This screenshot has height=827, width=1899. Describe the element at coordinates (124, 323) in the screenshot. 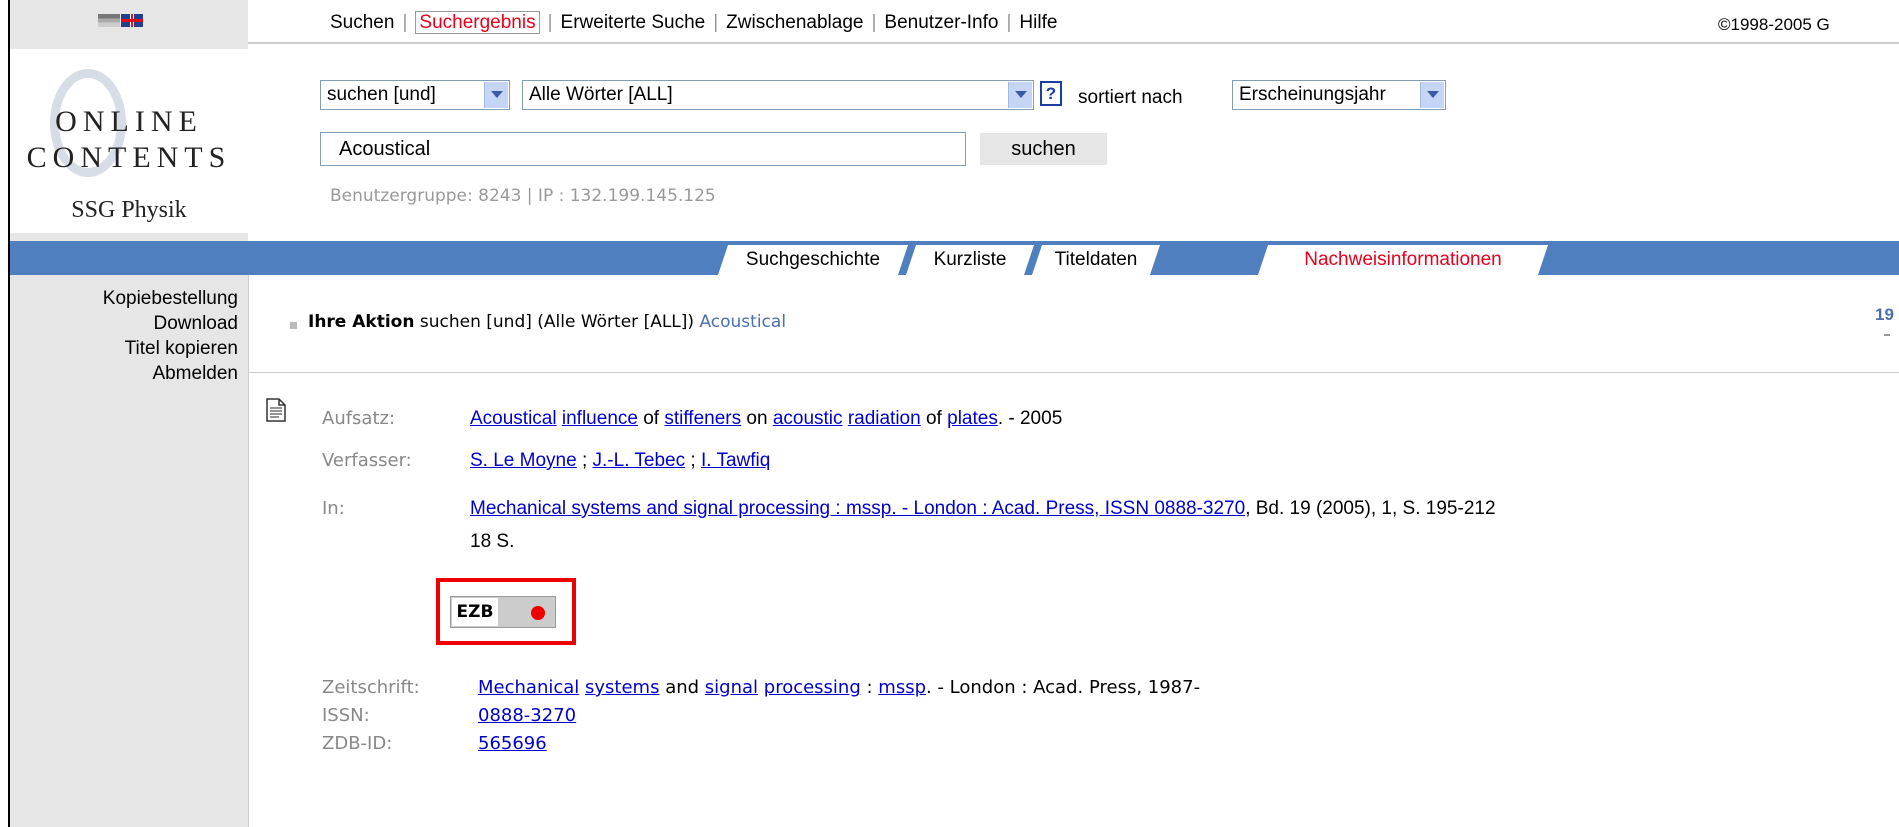

I see `sidebar-item-download: Download` at that location.